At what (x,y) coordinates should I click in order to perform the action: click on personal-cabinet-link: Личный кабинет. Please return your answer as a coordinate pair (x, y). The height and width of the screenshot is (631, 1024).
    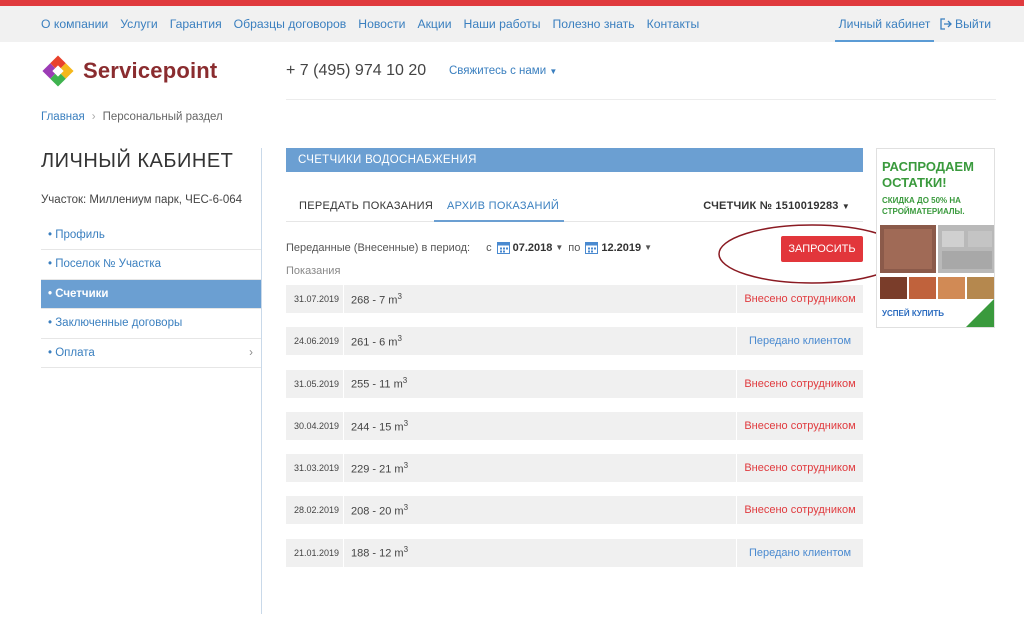
    Looking at the image, I should click on (884, 26).